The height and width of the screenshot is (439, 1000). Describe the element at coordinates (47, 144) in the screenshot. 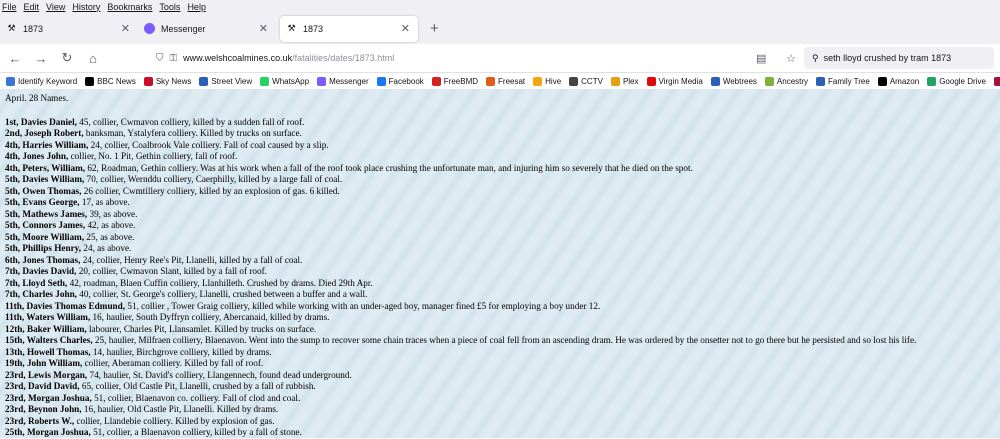

I see `entry-name: 4th, Harries William,` at that location.